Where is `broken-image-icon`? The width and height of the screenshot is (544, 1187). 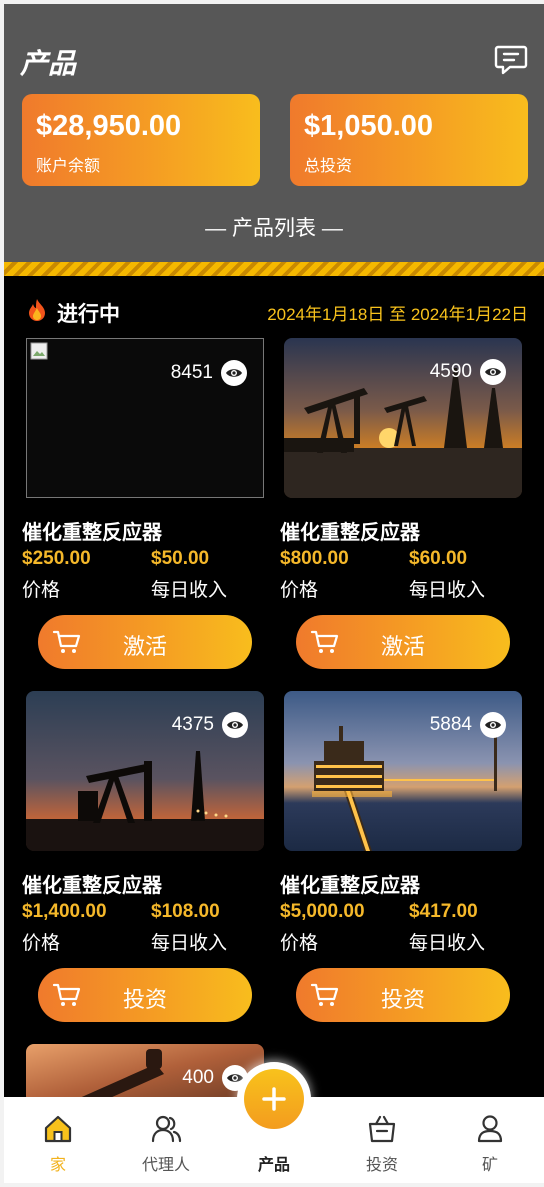
broken-image-icon is located at coordinates (39, 351).